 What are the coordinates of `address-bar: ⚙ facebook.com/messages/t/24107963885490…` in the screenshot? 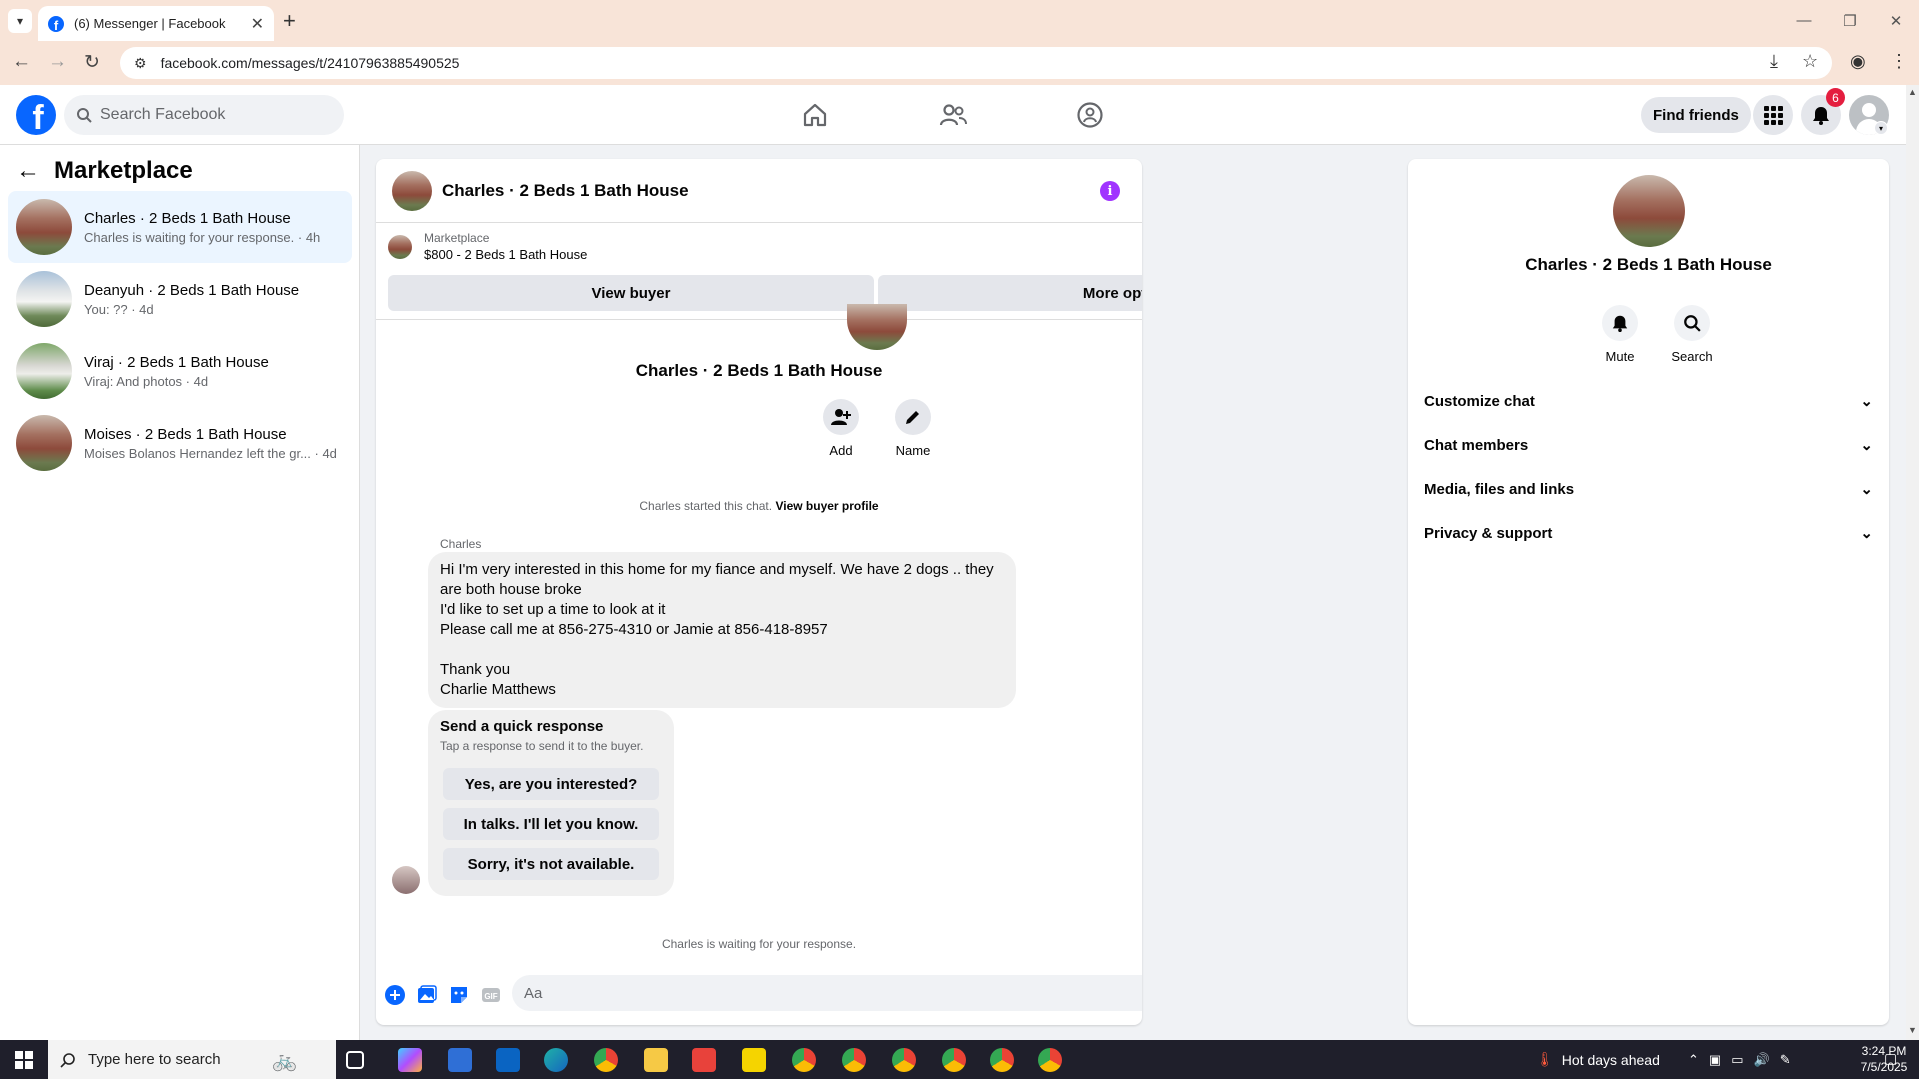 It's located at (976, 63).